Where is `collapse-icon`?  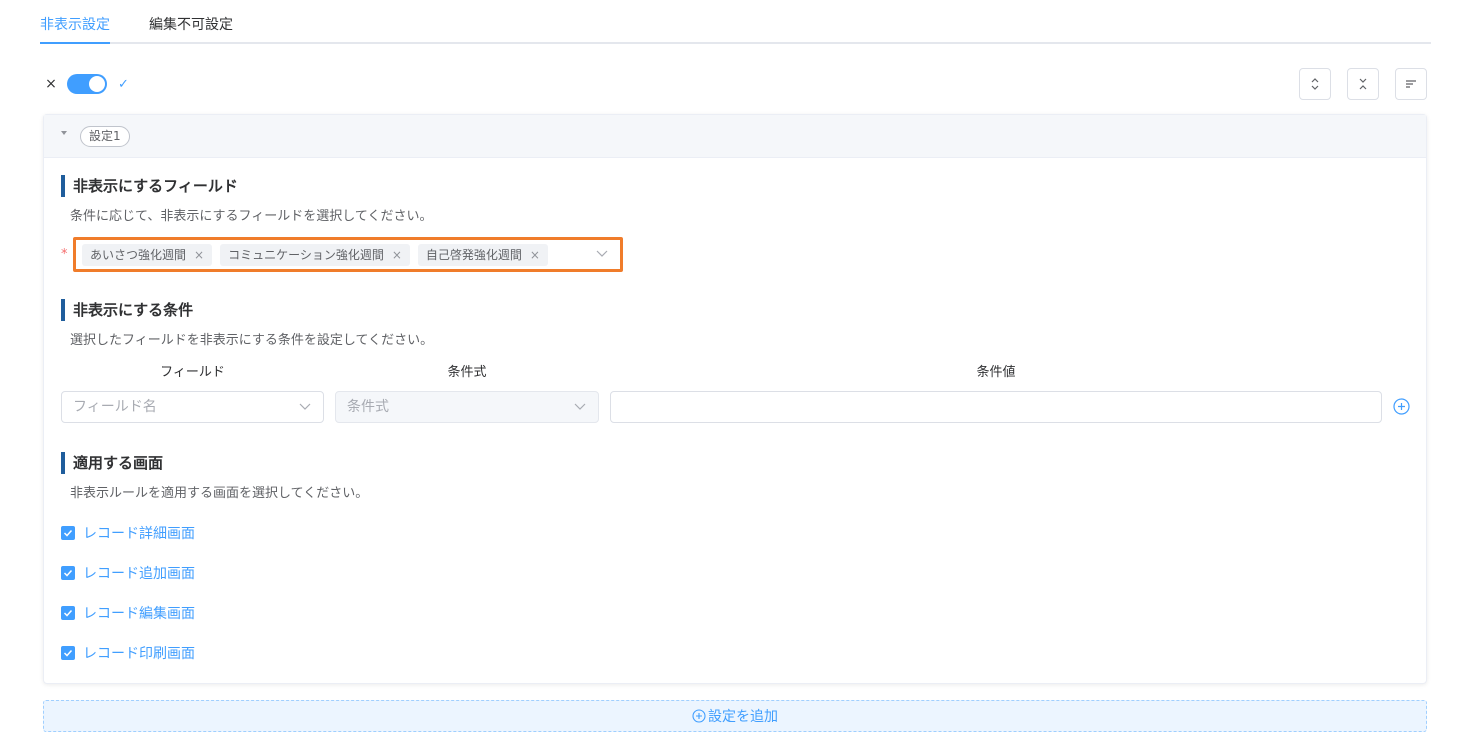 collapse-icon is located at coordinates (1363, 84).